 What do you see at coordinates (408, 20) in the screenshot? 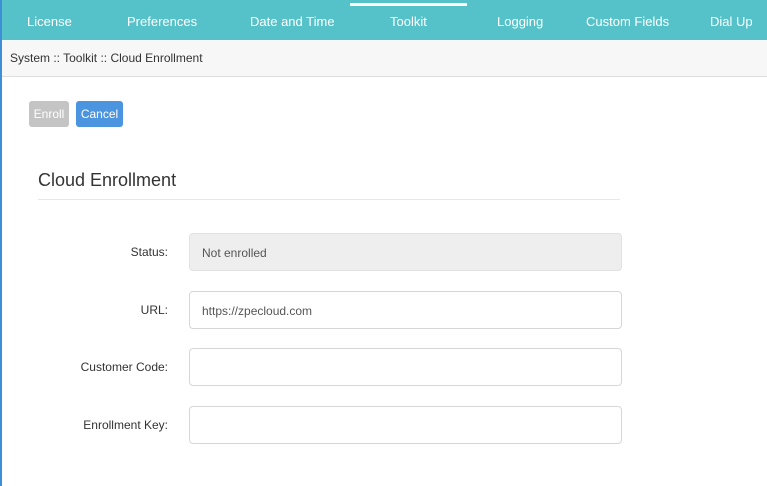
I see `tab-toolkit: Toolkit` at bounding box center [408, 20].